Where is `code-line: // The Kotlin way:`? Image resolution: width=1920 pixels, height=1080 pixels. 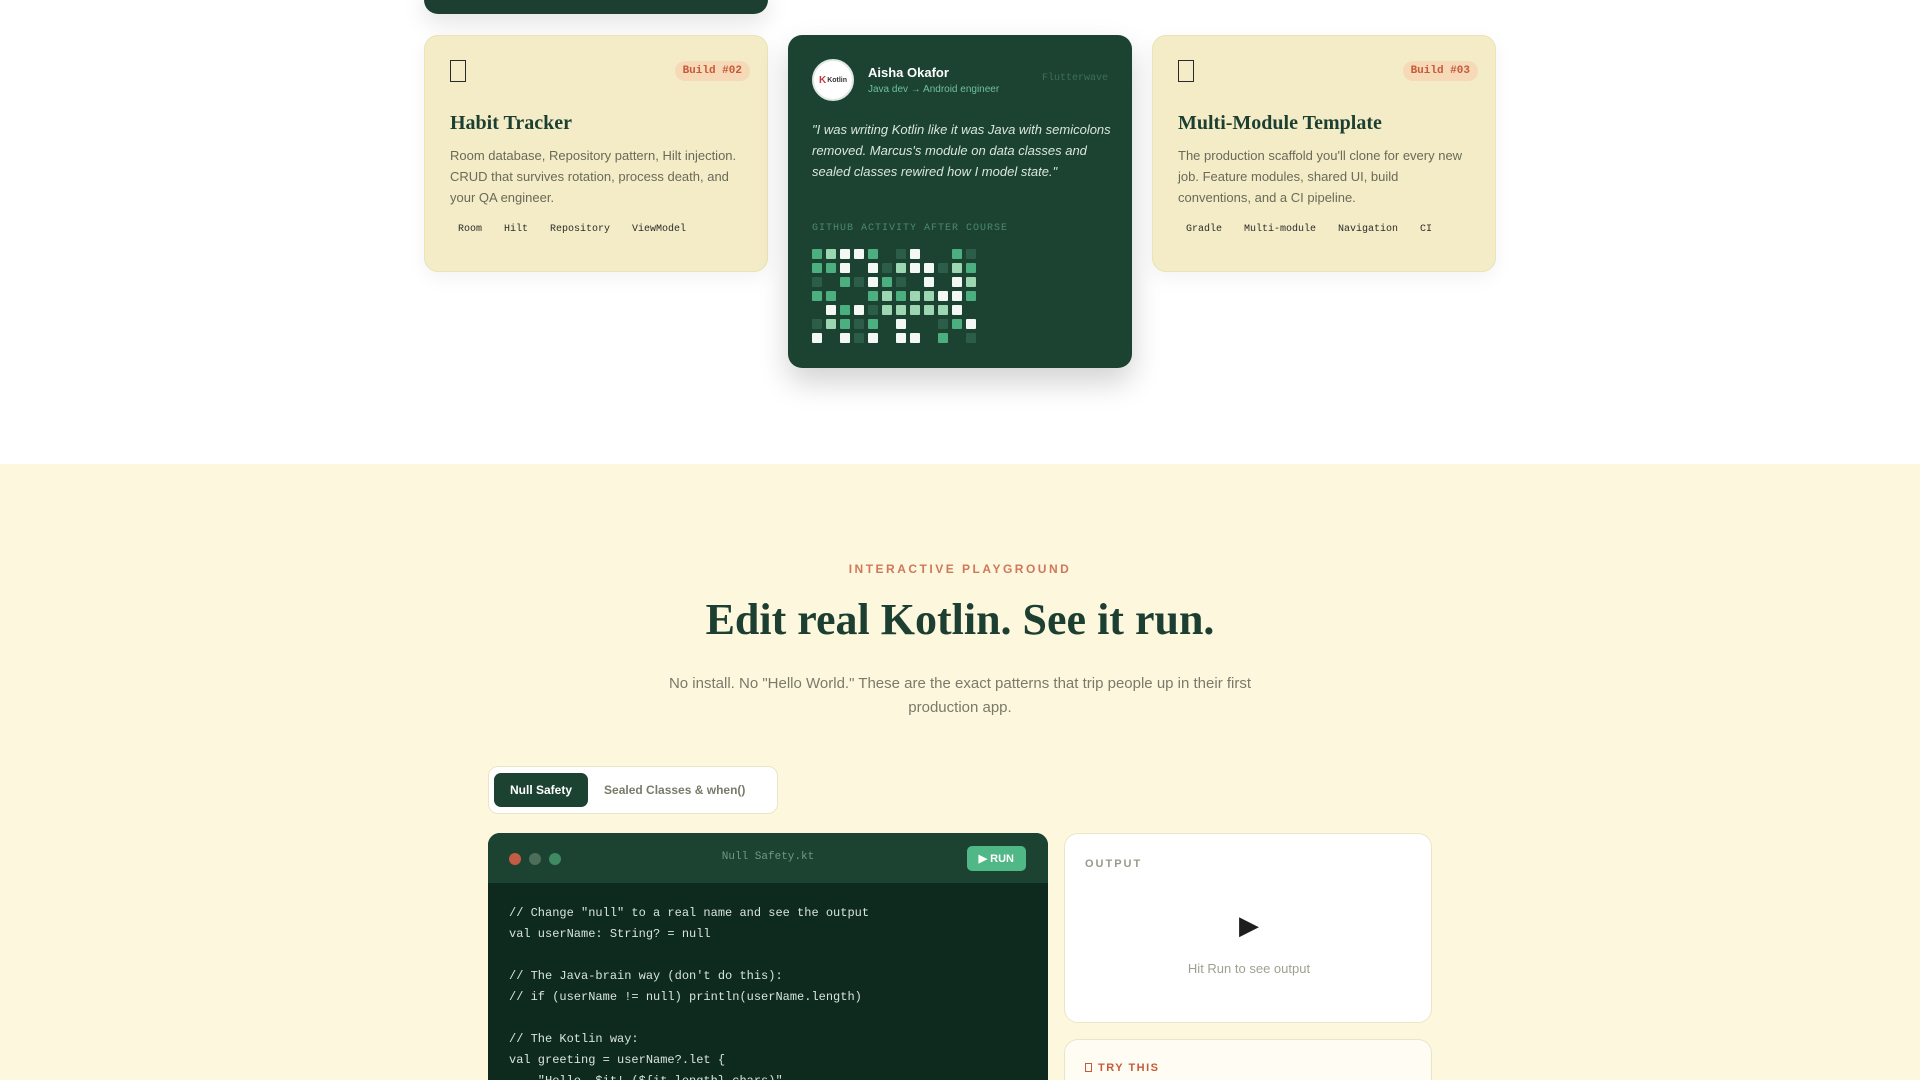
code-line: // The Kotlin way: is located at coordinates (768, 1039).